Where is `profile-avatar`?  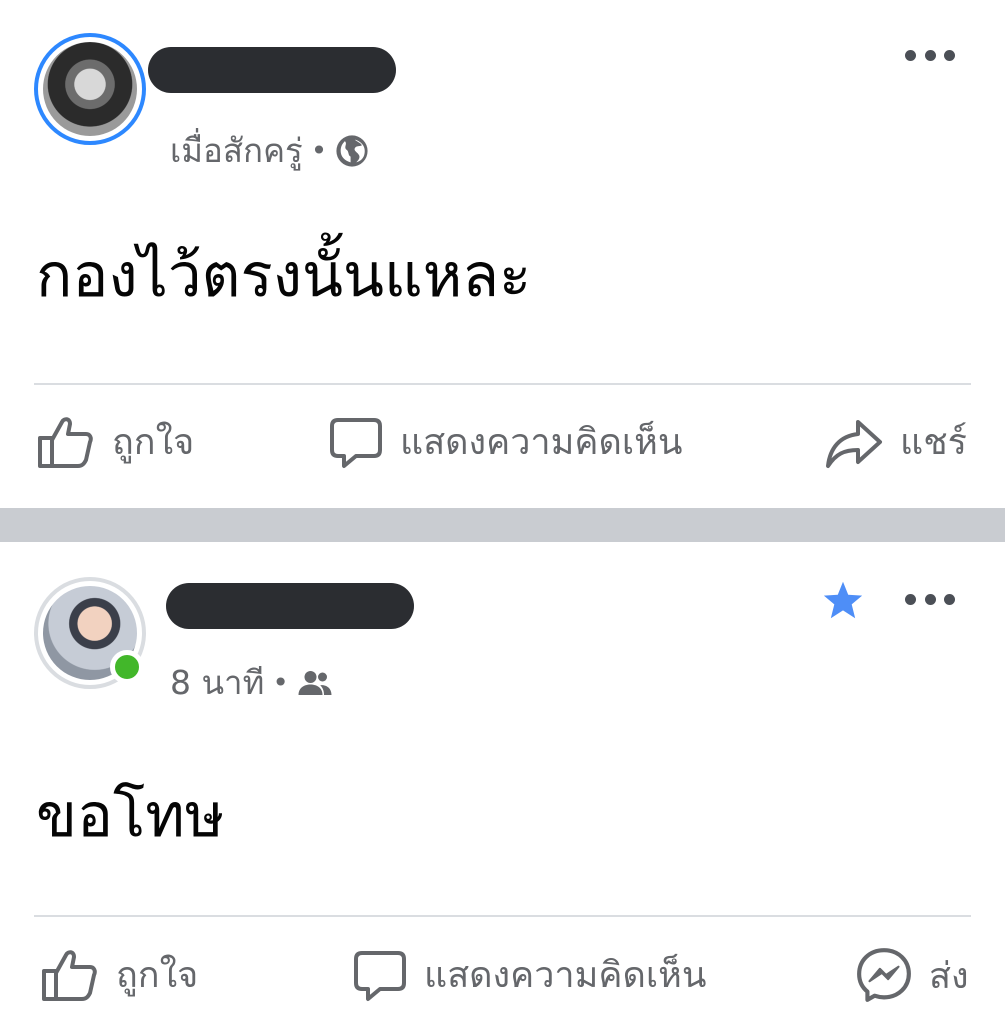
profile-avatar is located at coordinates (90, 89).